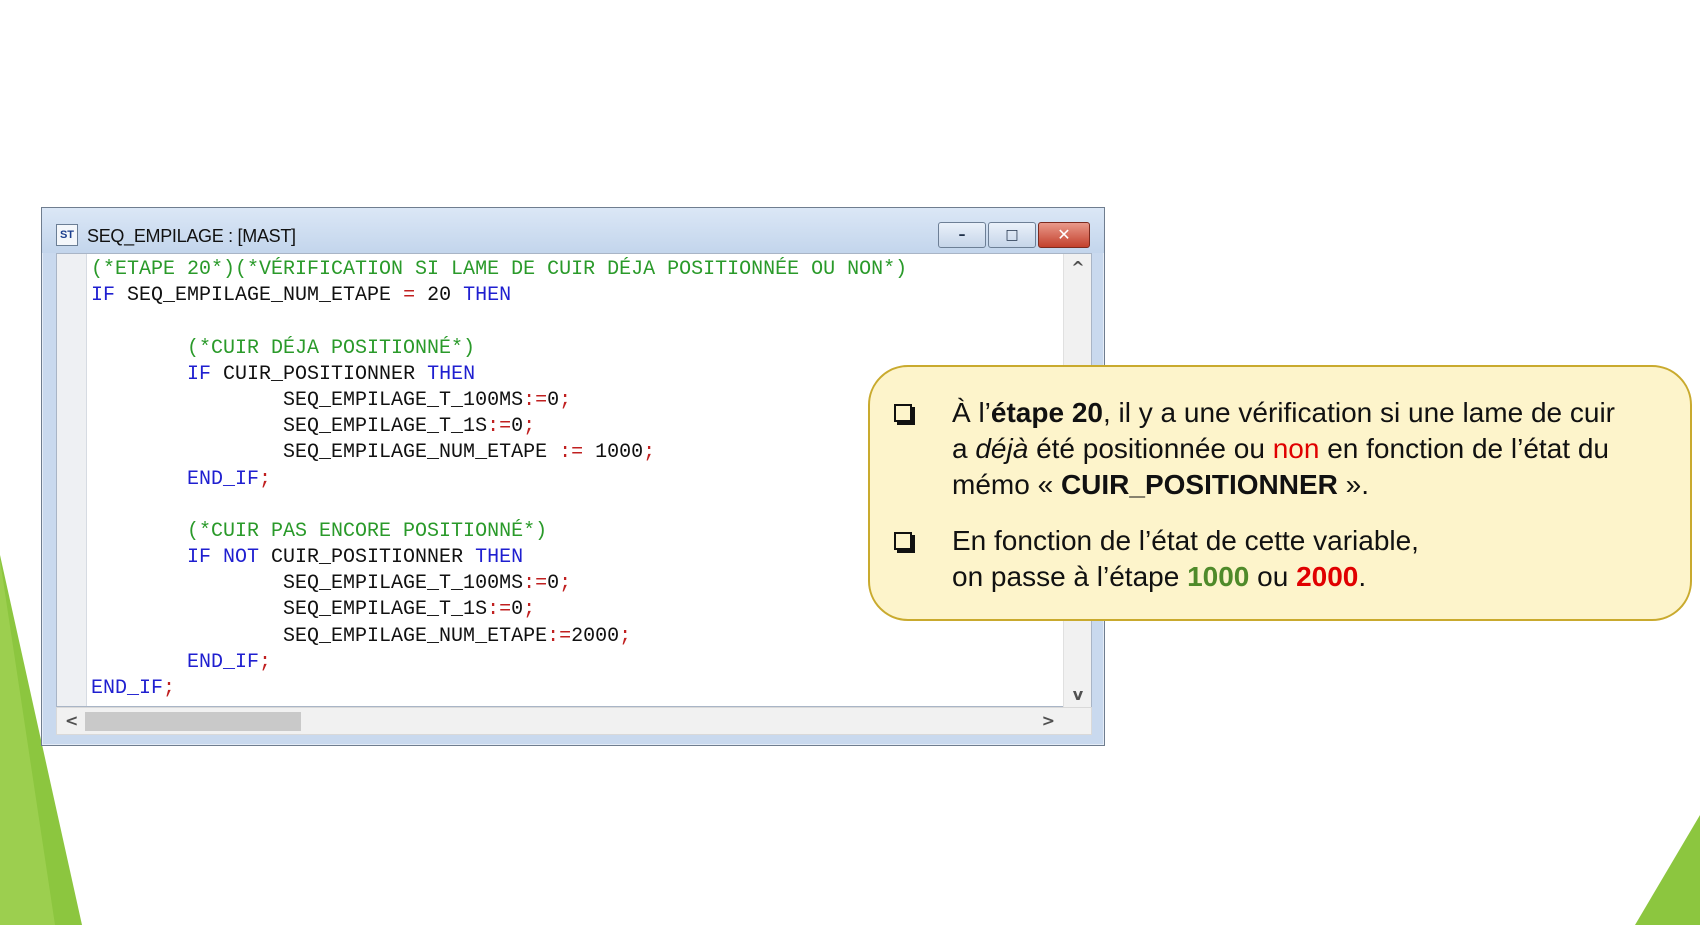 The width and height of the screenshot is (1700, 925). What do you see at coordinates (1078, 267) in the screenshot?
I see `scroll-up-icon: ^` at bounding box center [1078, 267].